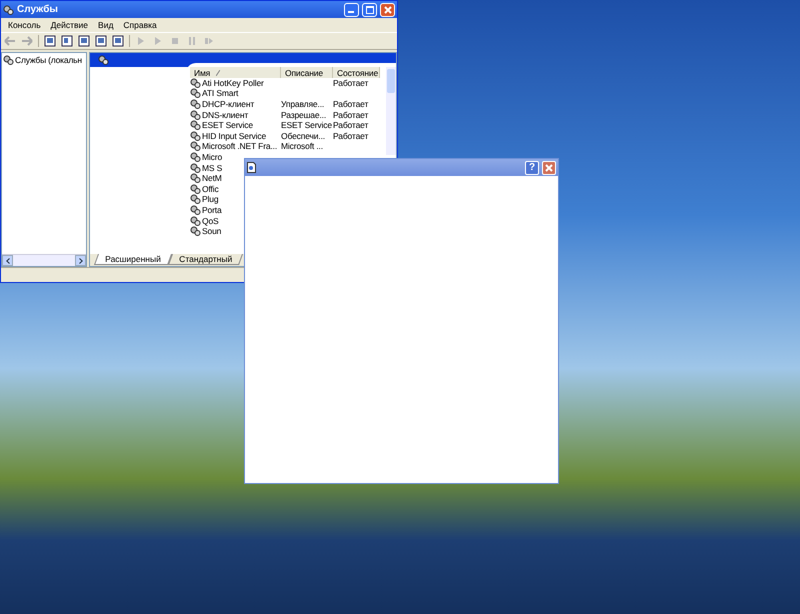 The image size is (800, 614). I want to click on service-name: DHCP-клиент, so click(228, 104).